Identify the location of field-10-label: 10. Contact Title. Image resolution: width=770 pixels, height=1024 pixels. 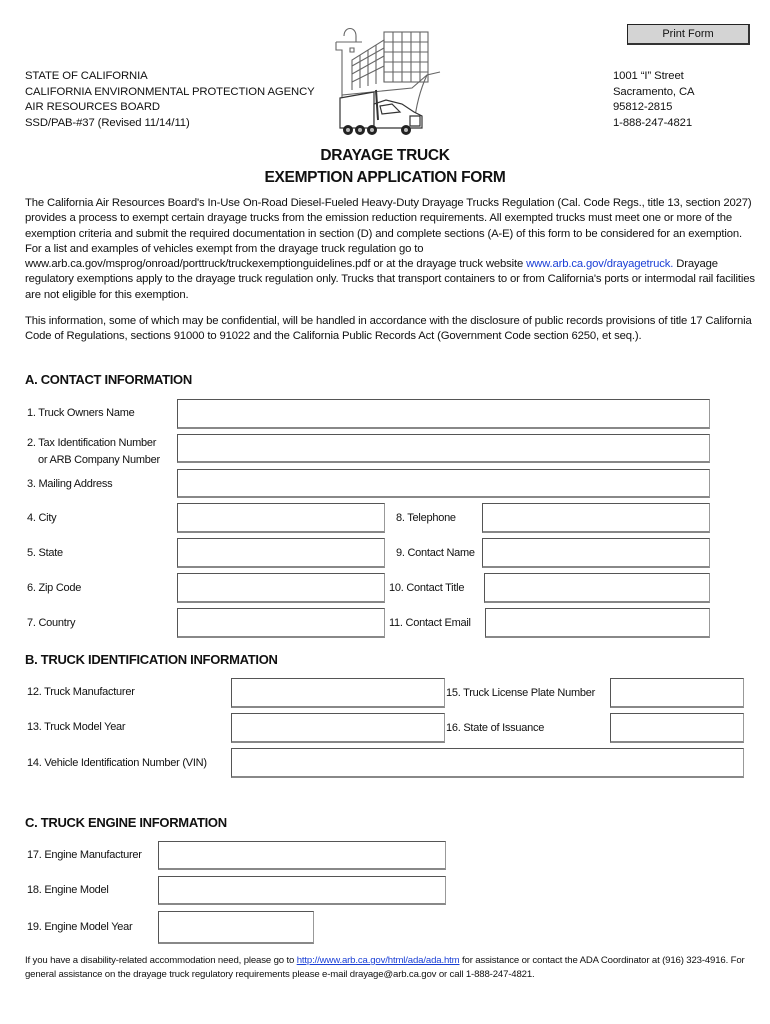
(427, 588).